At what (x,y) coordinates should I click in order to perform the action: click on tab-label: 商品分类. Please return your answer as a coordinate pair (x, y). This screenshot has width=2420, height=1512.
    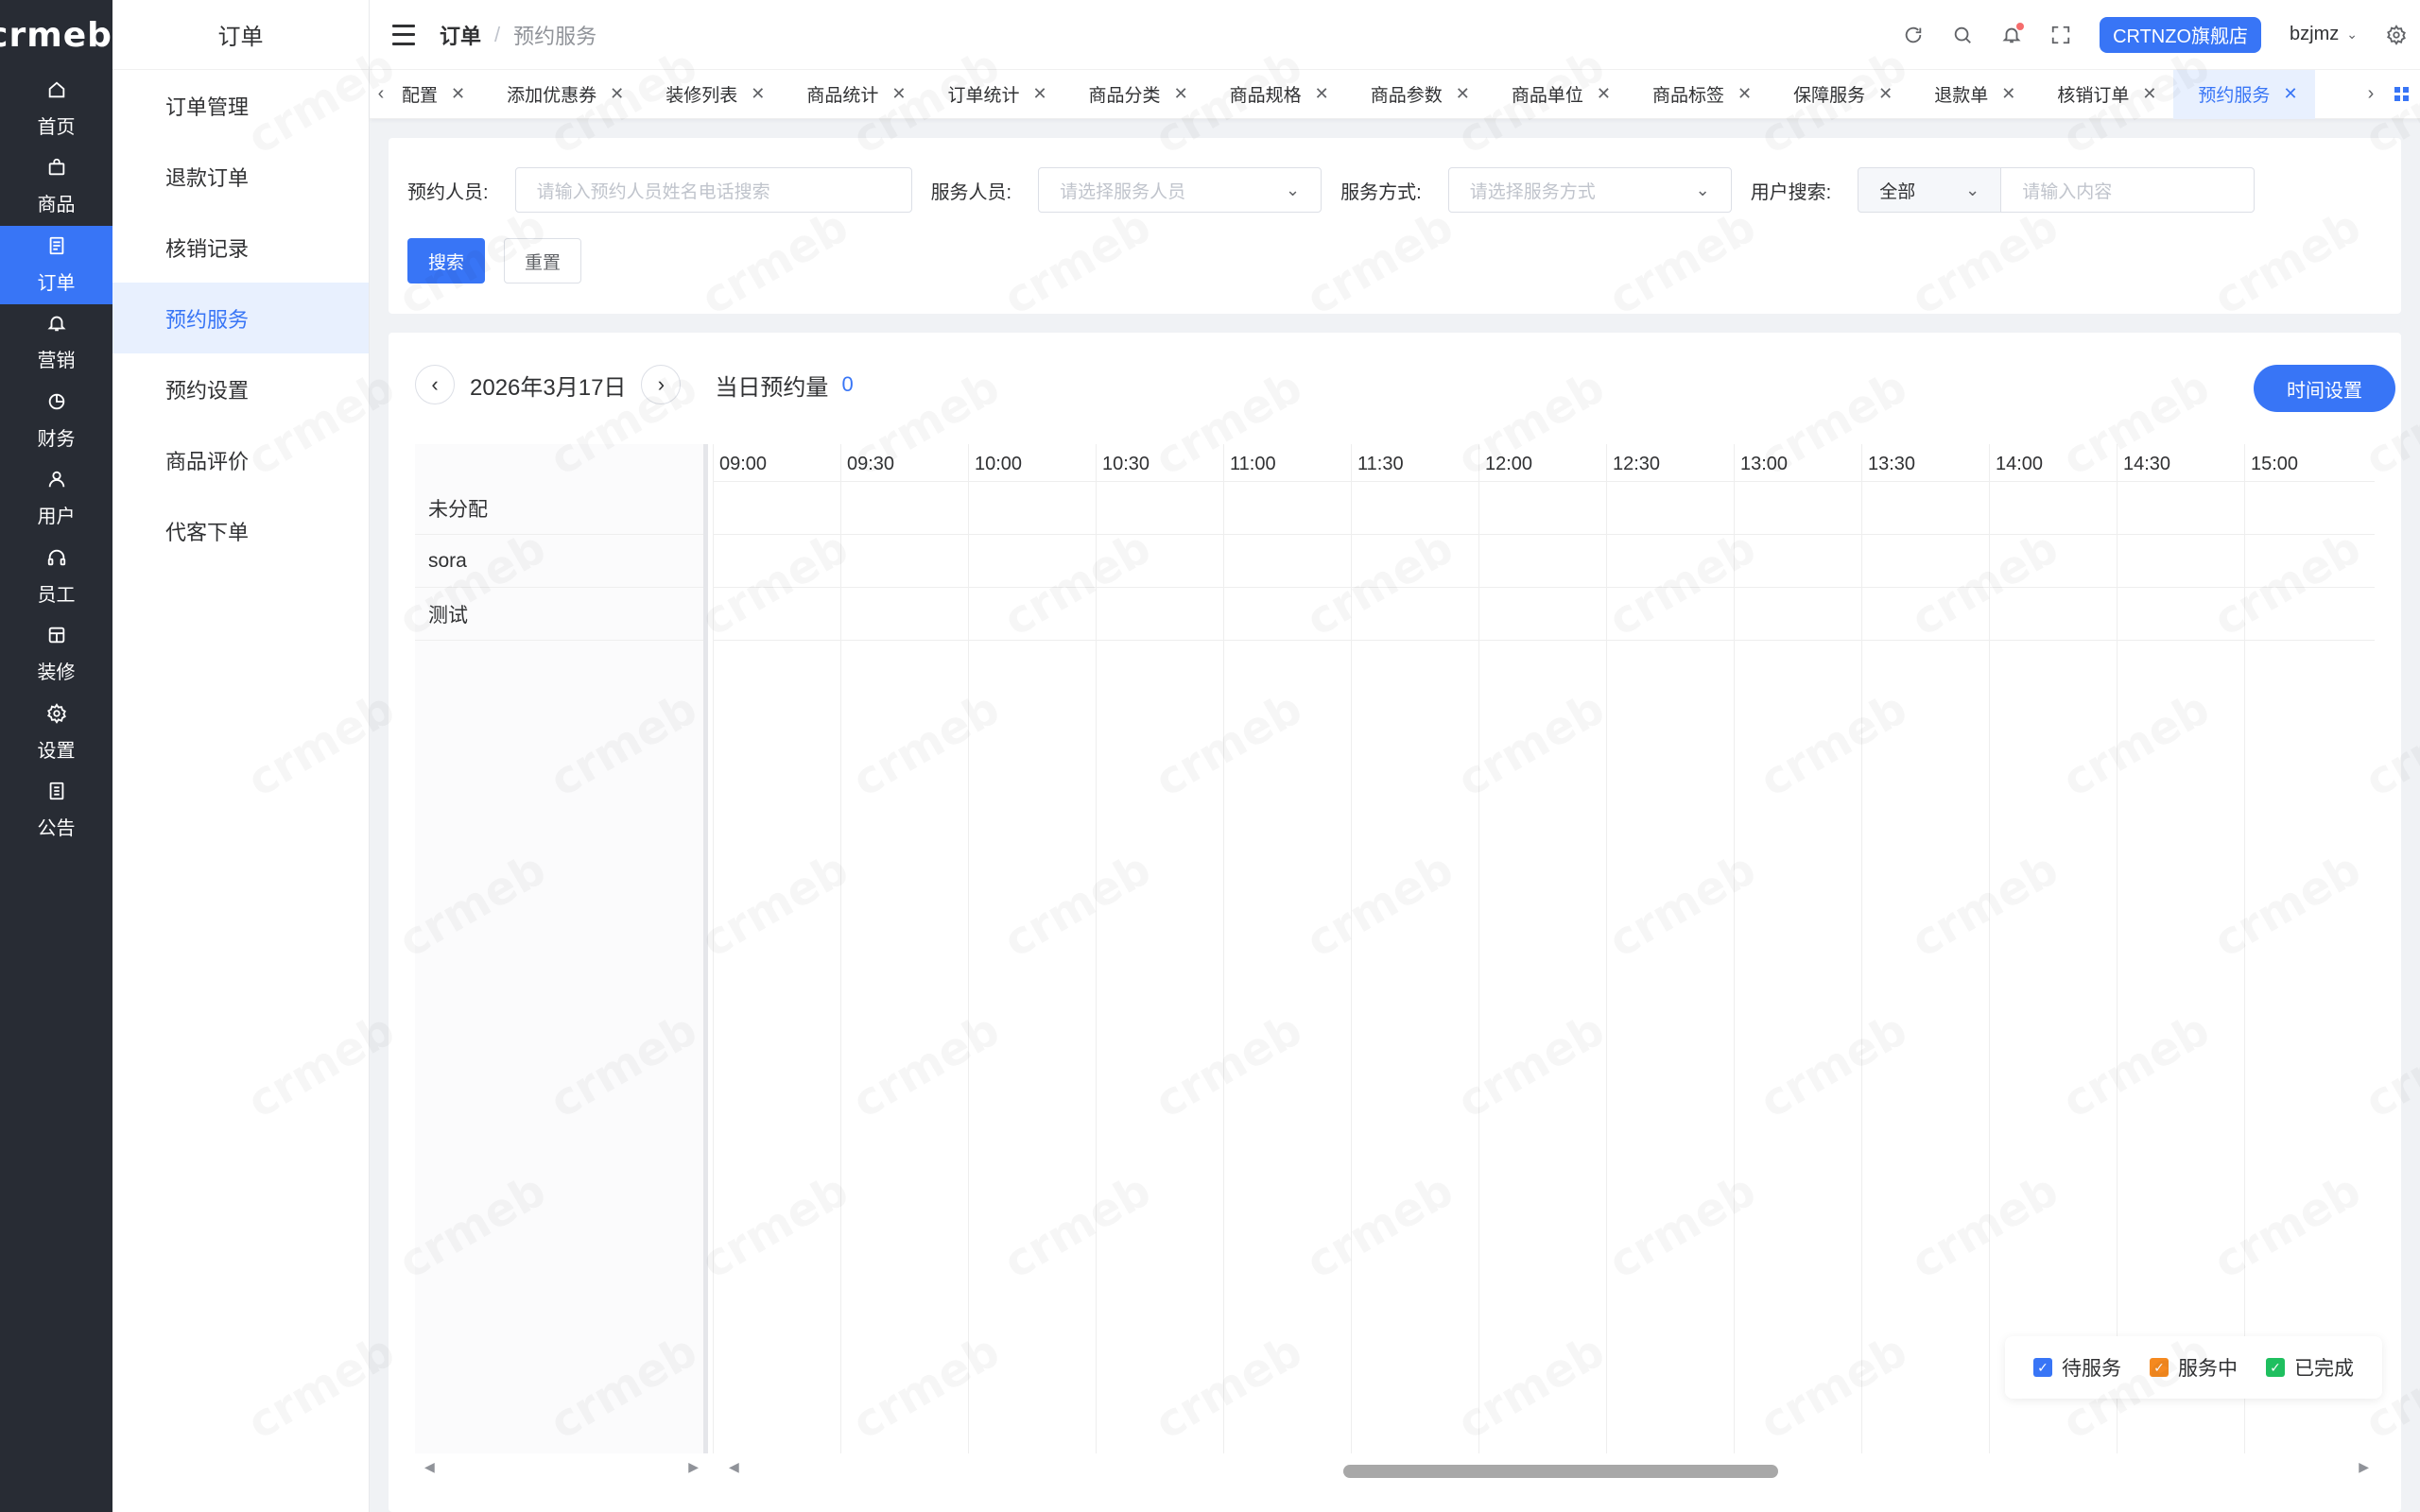
    Looking at the image, I should click on (1124, 96).